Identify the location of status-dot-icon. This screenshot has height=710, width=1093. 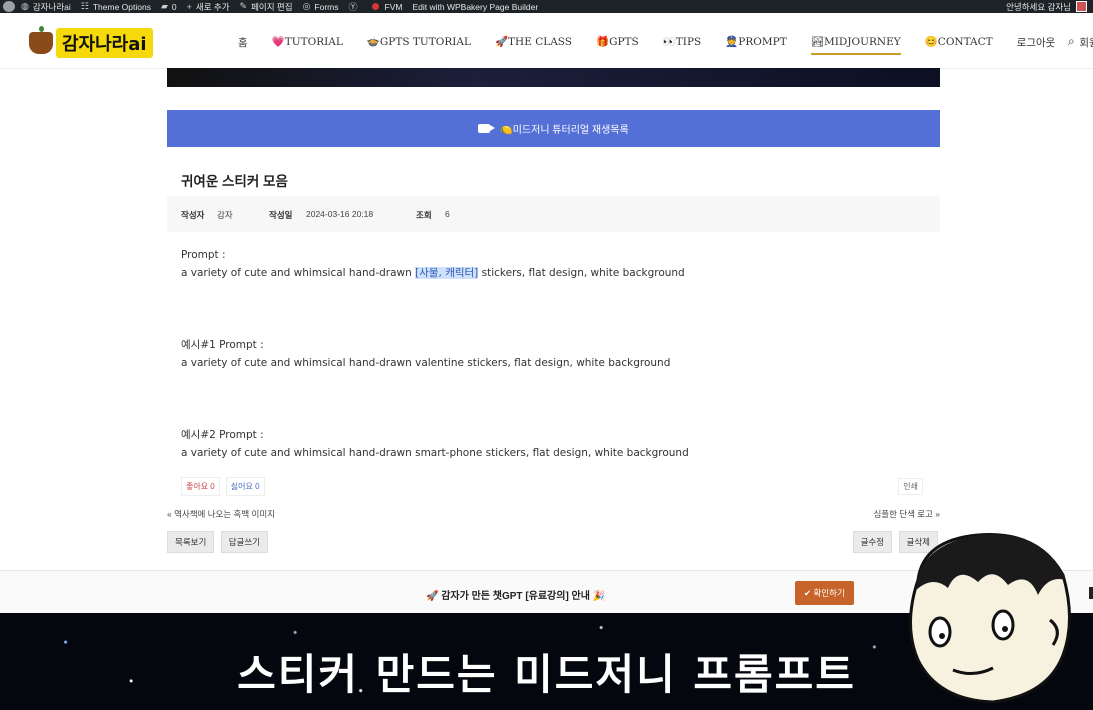
(375, 6).